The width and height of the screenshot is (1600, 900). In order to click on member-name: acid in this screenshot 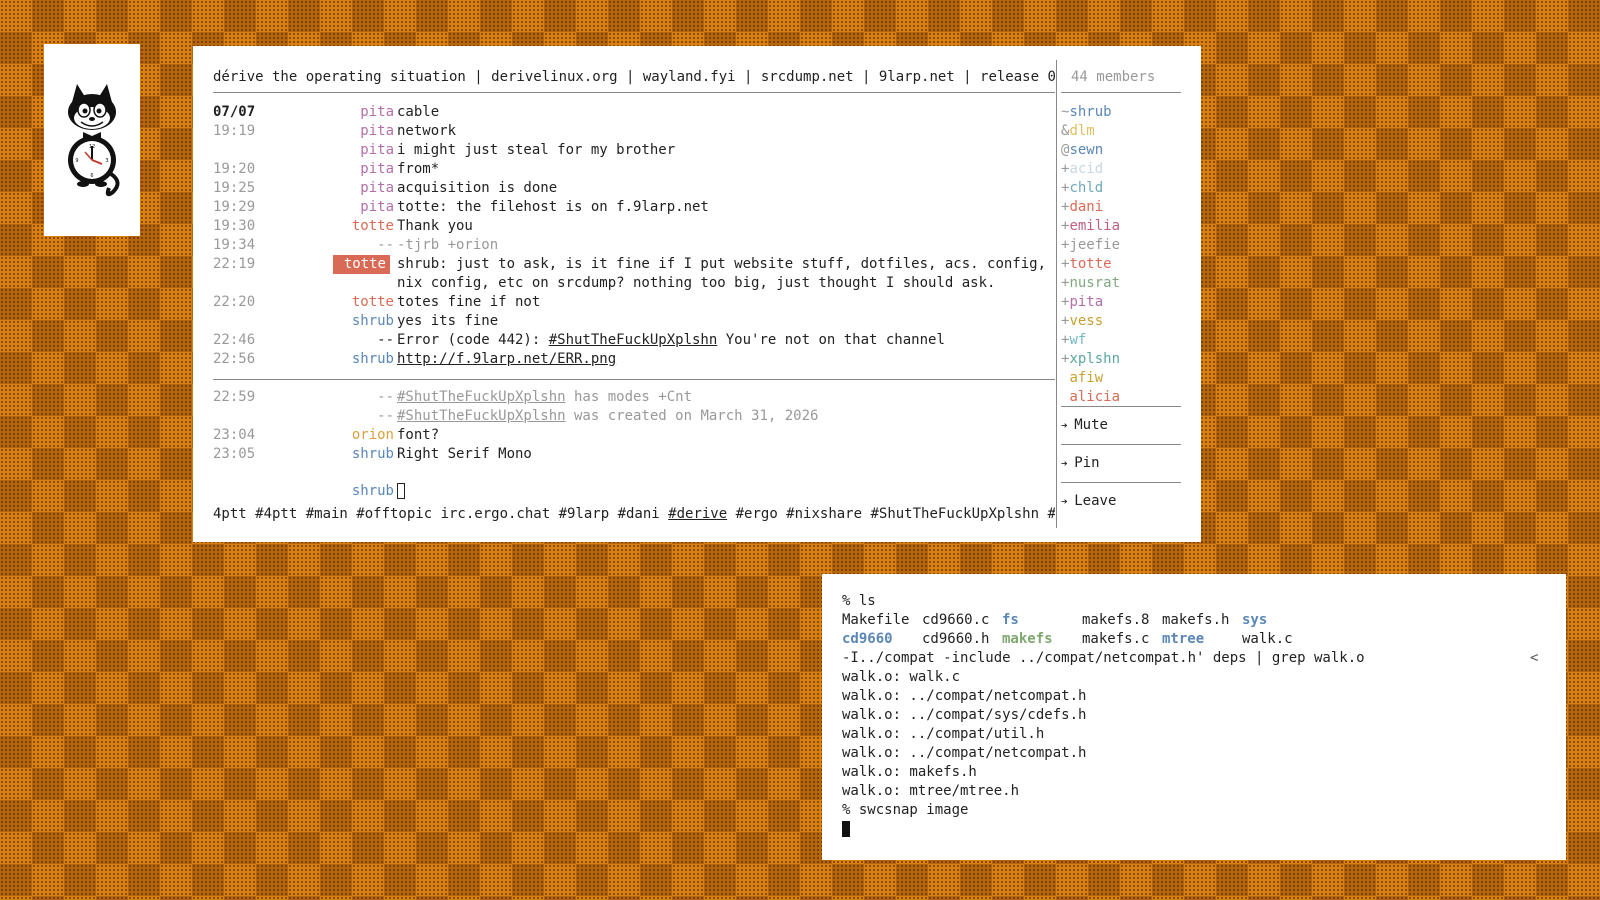, I will do `click(1086, 169)`.